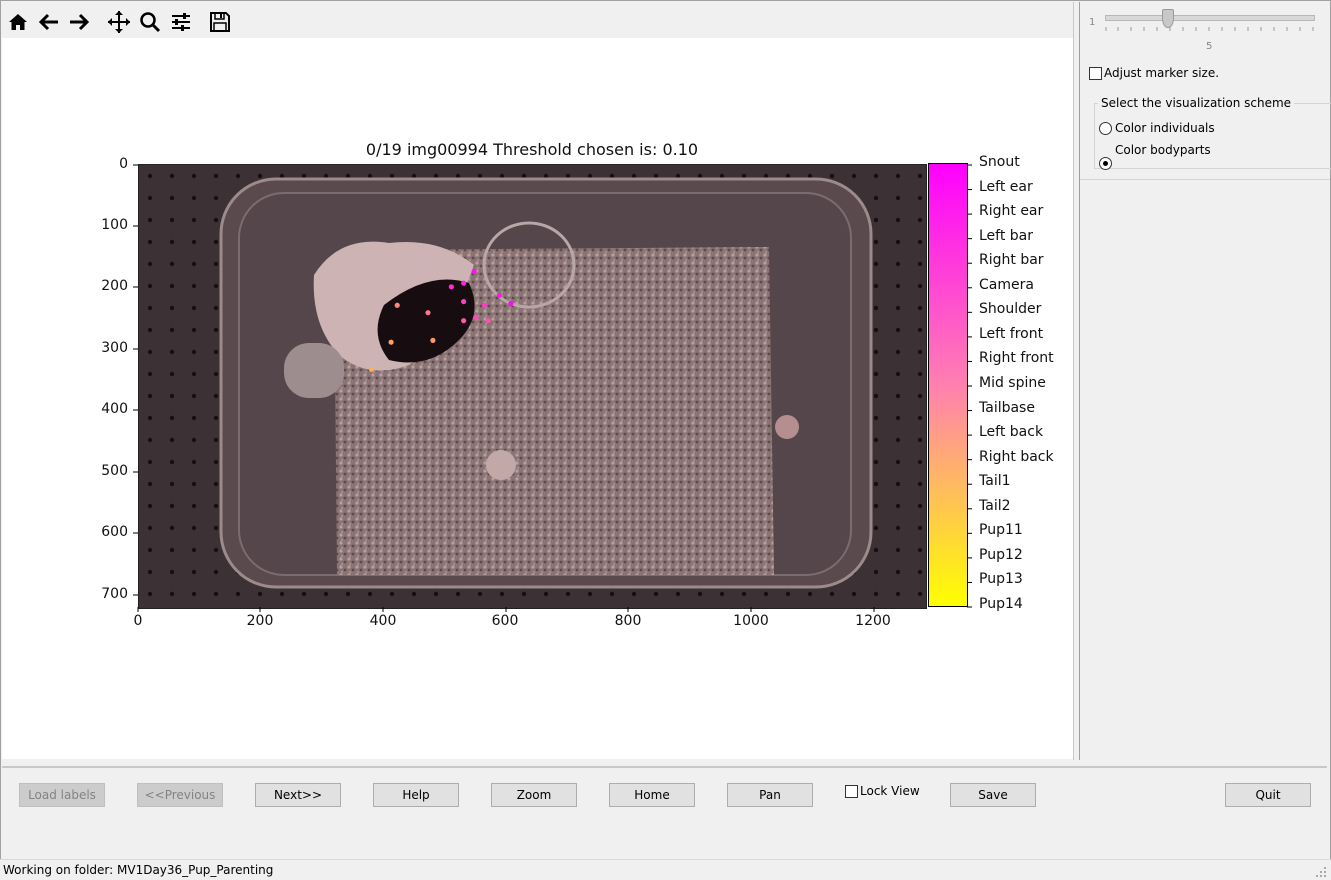 The height and width of the screenshot is (880, 1331). What do you see at coordinates (537, 20) in the screenshot?
I see `plot-toolbar` at bounding box center [537, 20].